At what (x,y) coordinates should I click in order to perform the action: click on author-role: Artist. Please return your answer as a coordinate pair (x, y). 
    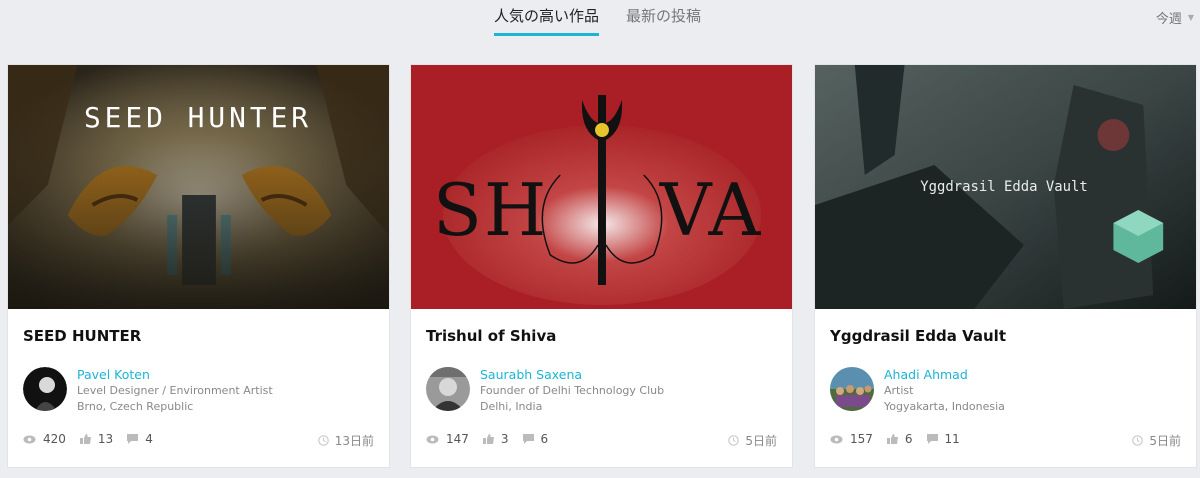
    Looking at the image, I should click on (899, 390).